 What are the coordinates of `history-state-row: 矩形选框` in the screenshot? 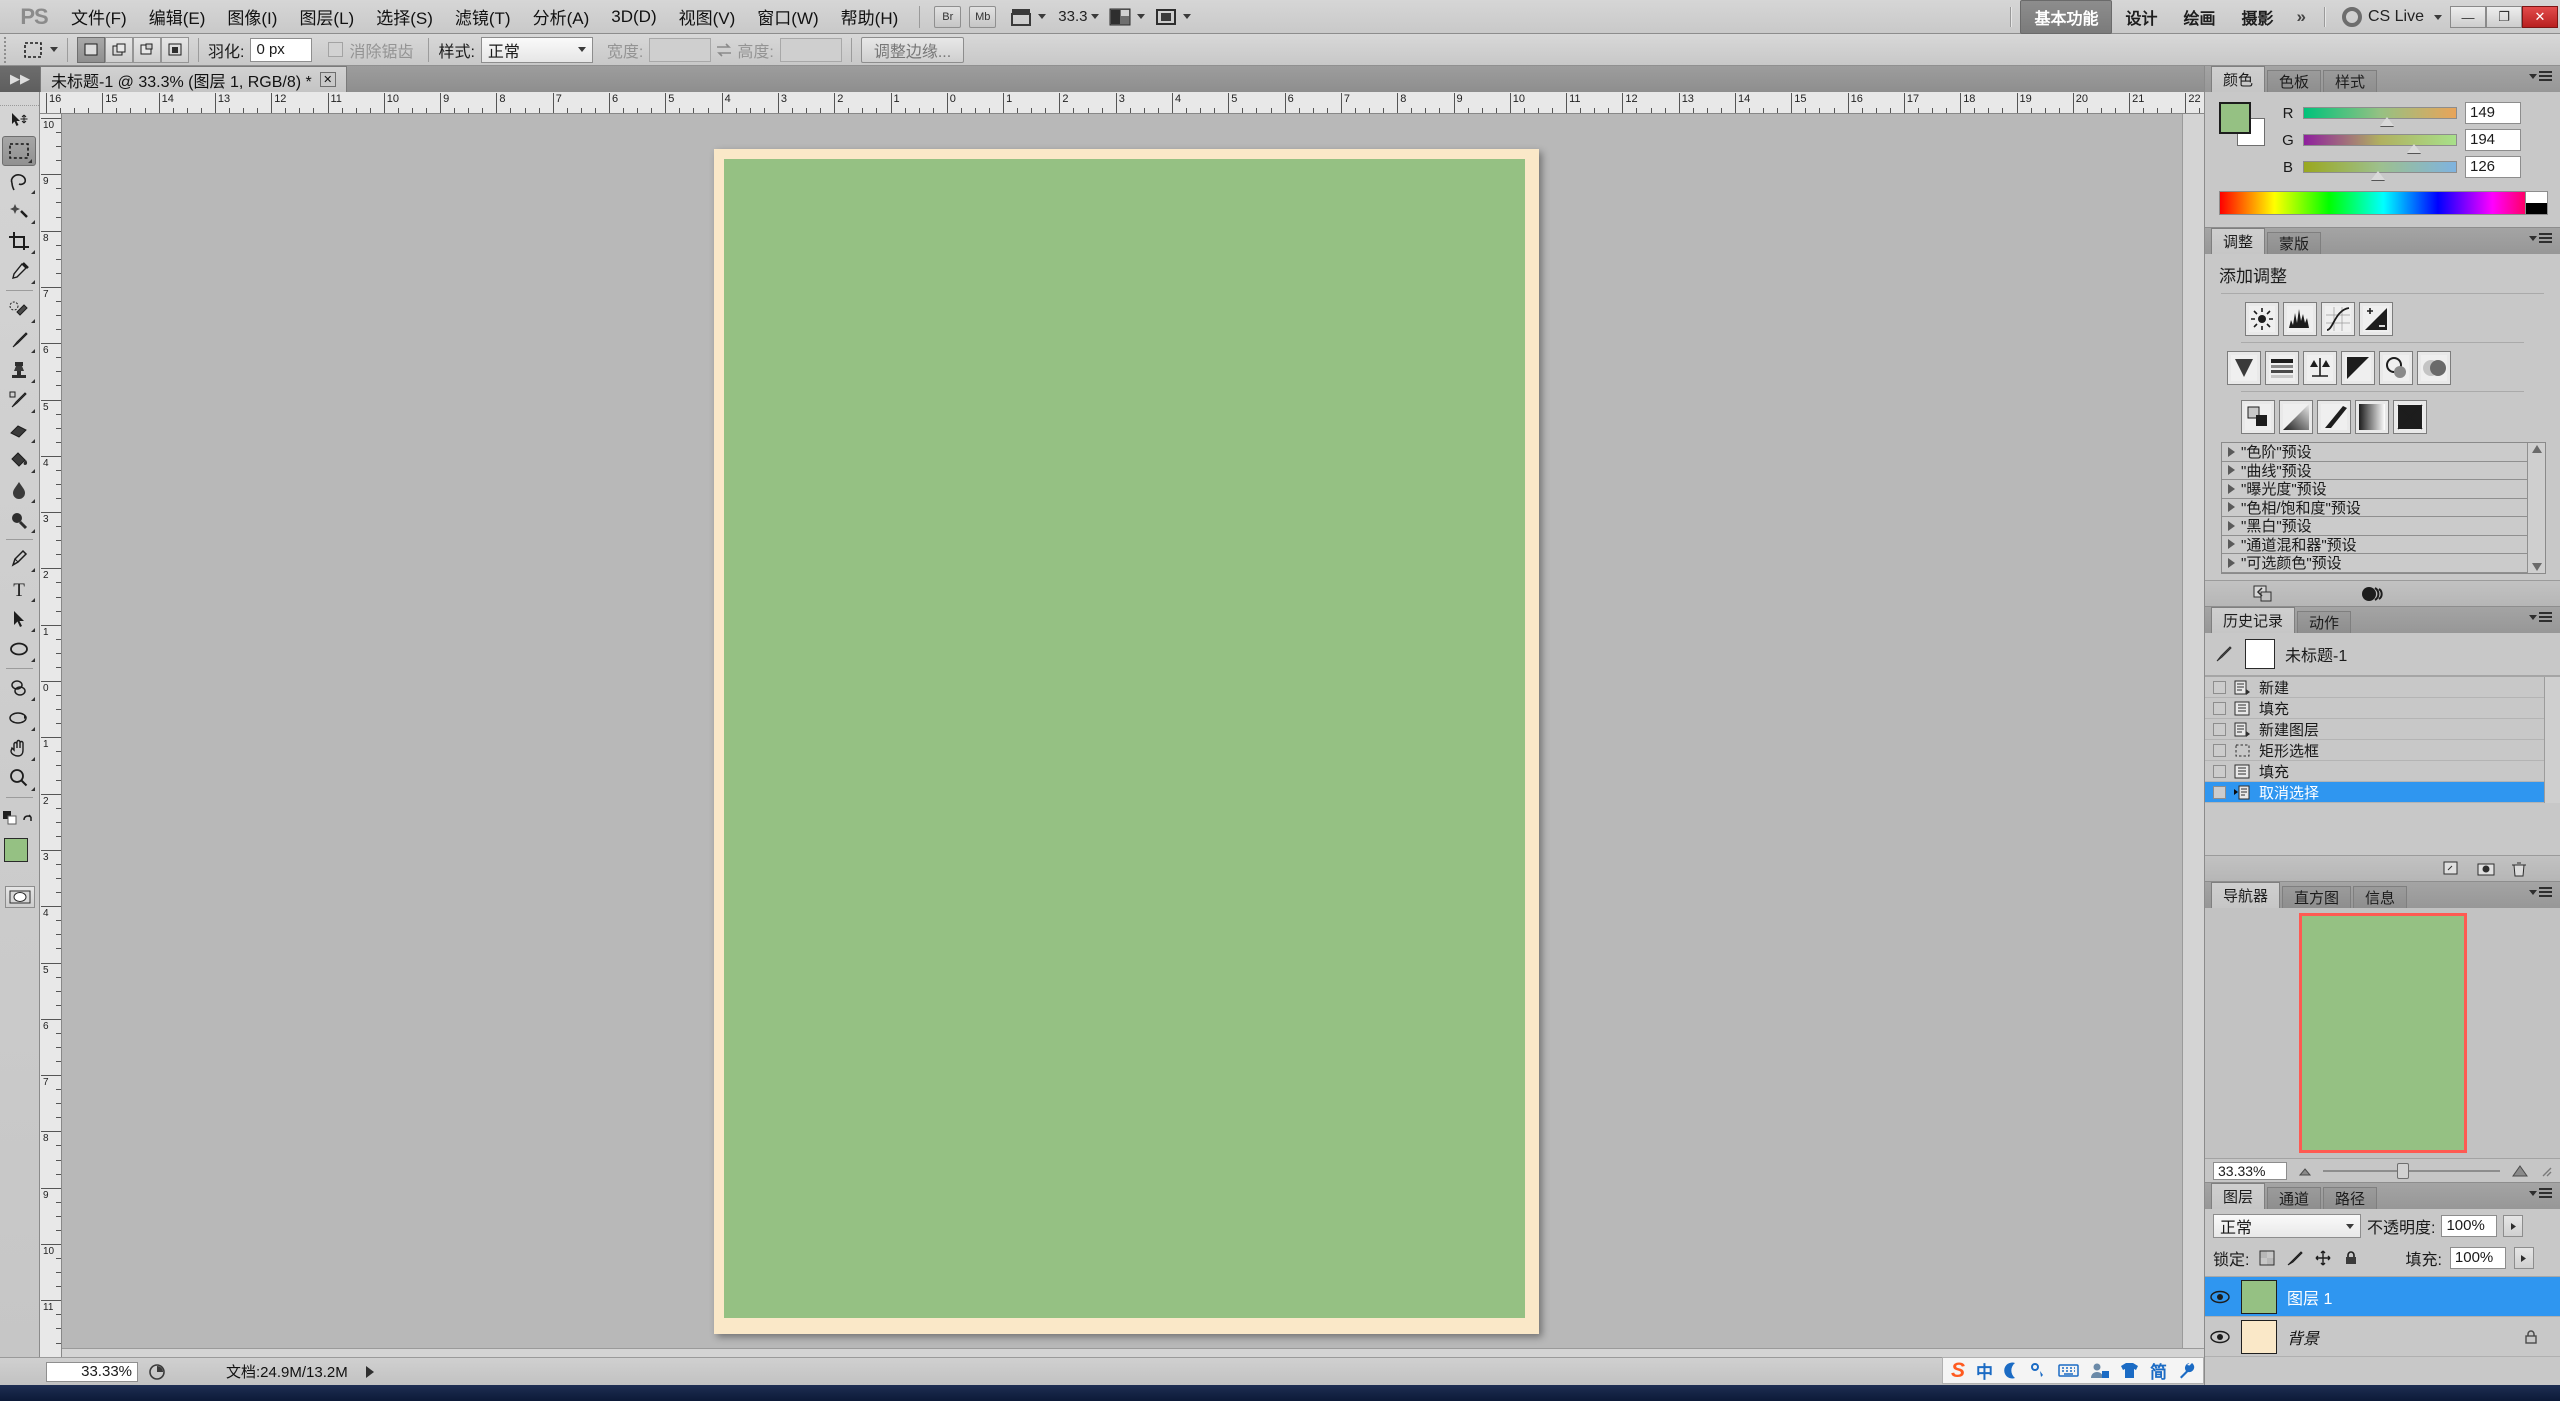 It's located at (2382, 750).